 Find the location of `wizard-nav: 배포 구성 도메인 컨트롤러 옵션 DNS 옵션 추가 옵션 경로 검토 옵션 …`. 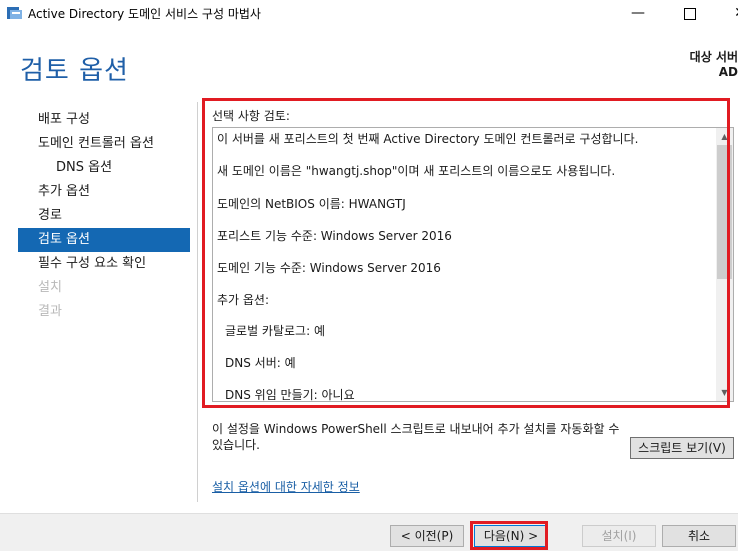

wizard-nav: 배포 구성 도메인 컨트롤러 옵션 DNS 옵션 추가 옵션 경로 검토 옵션 … is located at coordinates (104, 216).